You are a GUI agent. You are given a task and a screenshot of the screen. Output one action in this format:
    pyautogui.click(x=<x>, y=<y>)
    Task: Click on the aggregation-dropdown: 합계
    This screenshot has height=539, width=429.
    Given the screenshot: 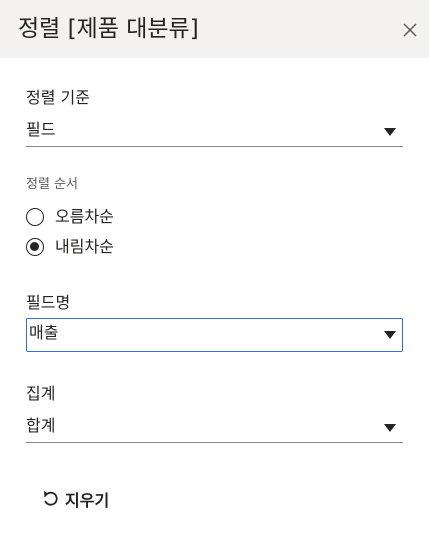 What is the action you would take?
    pyautogui.click(x=214, y=428)
    